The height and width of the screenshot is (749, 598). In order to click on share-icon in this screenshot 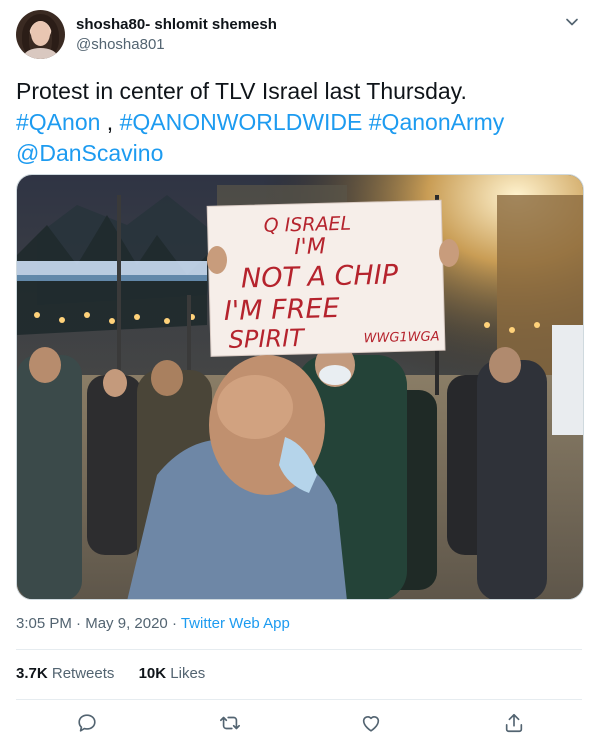, I will do `click(514, 723)`.